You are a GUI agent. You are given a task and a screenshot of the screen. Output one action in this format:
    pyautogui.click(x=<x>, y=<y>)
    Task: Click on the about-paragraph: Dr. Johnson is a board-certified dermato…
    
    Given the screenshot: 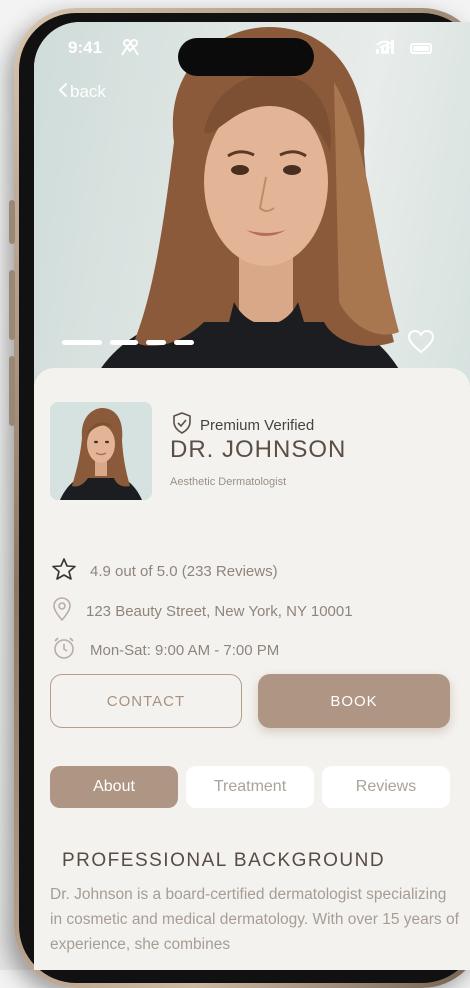 What is the action you would take?
    pyautogui.click(x=254, y=919)
    